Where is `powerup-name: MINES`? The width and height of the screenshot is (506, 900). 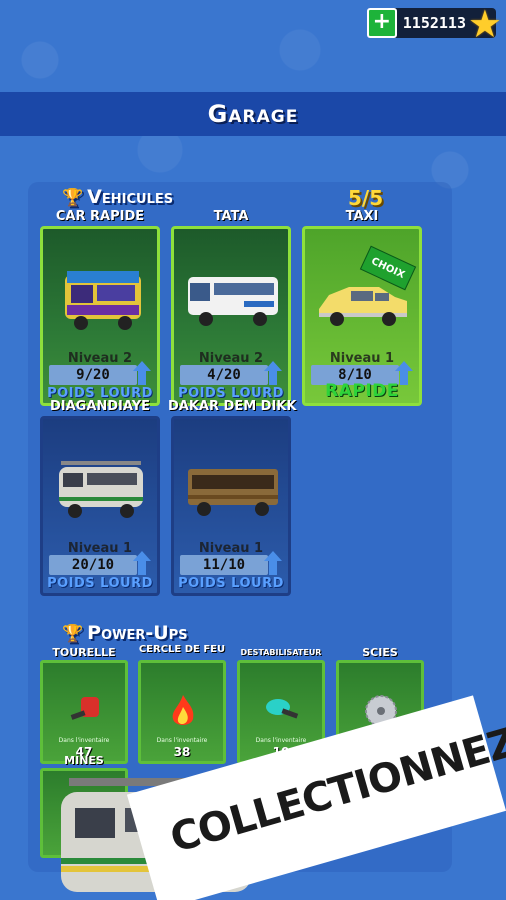 powerup-name: MINES is located at coordinates (84, 760).